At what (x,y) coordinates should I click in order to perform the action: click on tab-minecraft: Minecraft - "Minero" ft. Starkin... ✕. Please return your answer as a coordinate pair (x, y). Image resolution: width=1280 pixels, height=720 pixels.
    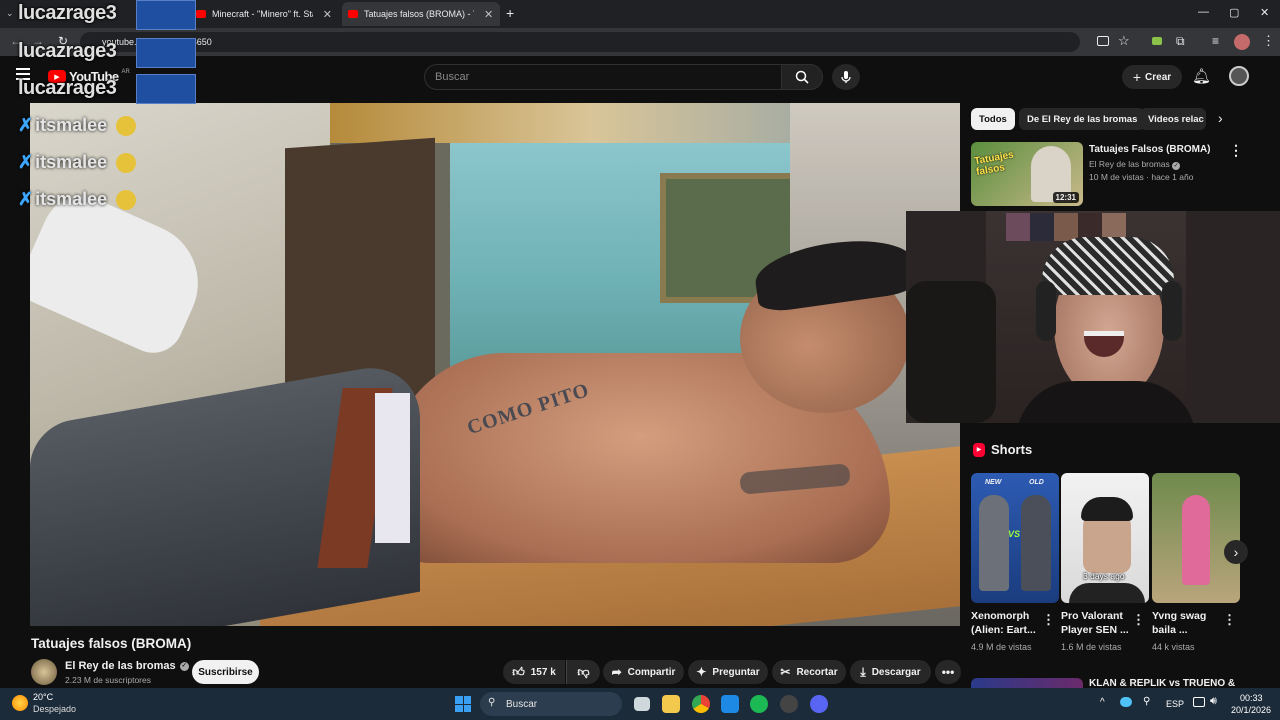
    Looking at the image, I should click on (264, 14).